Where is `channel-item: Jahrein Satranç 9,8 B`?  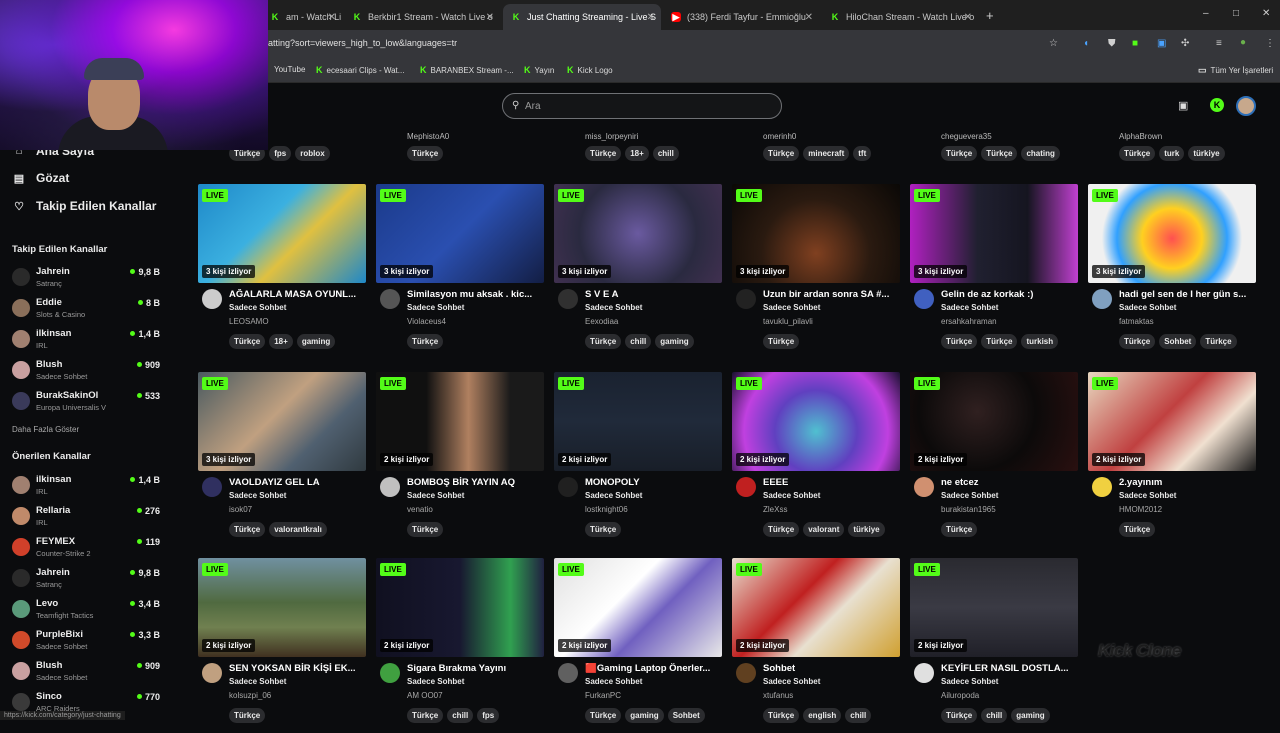
channel-item: Jahrein Satranç 9,8 B is located at coordinates (86, 579).